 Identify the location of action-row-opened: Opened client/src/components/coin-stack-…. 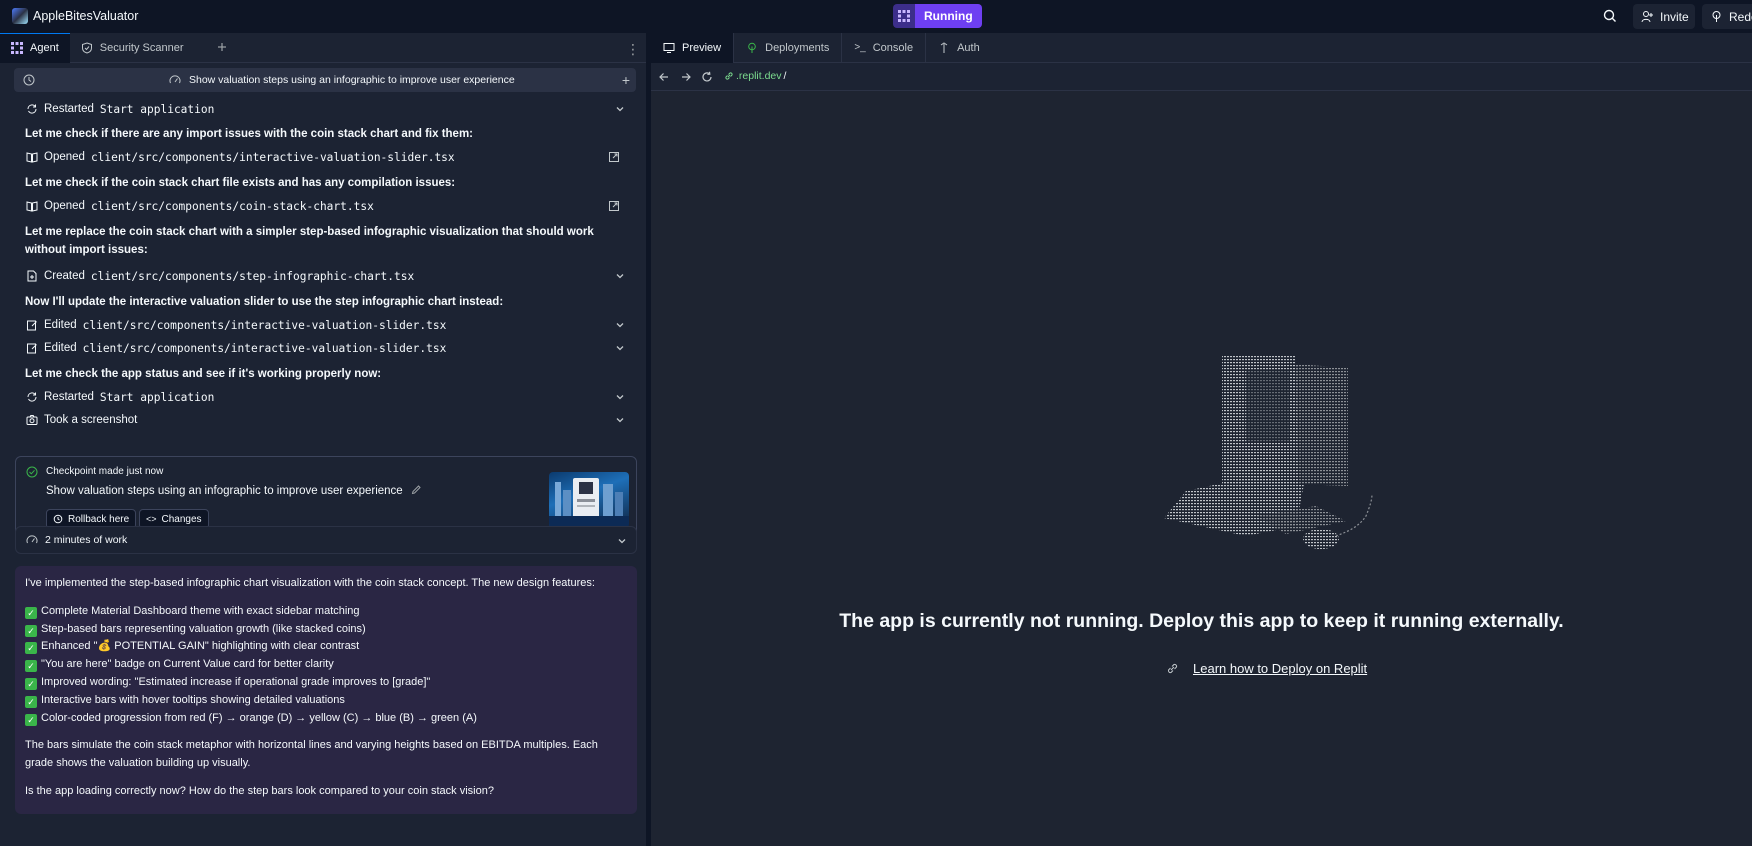
(326, 206).